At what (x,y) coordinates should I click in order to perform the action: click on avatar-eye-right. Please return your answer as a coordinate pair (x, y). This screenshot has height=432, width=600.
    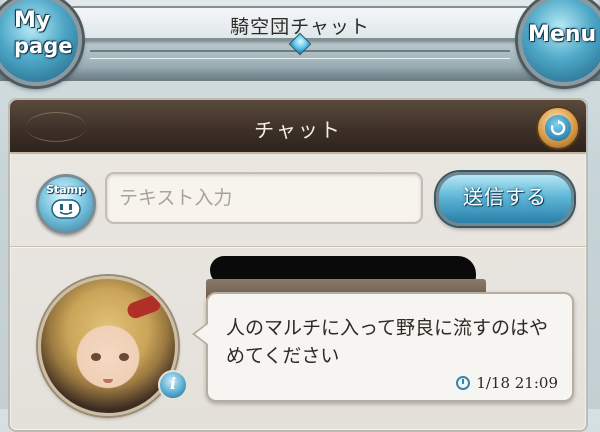
    Looking at the image, I should click on (124, 357).